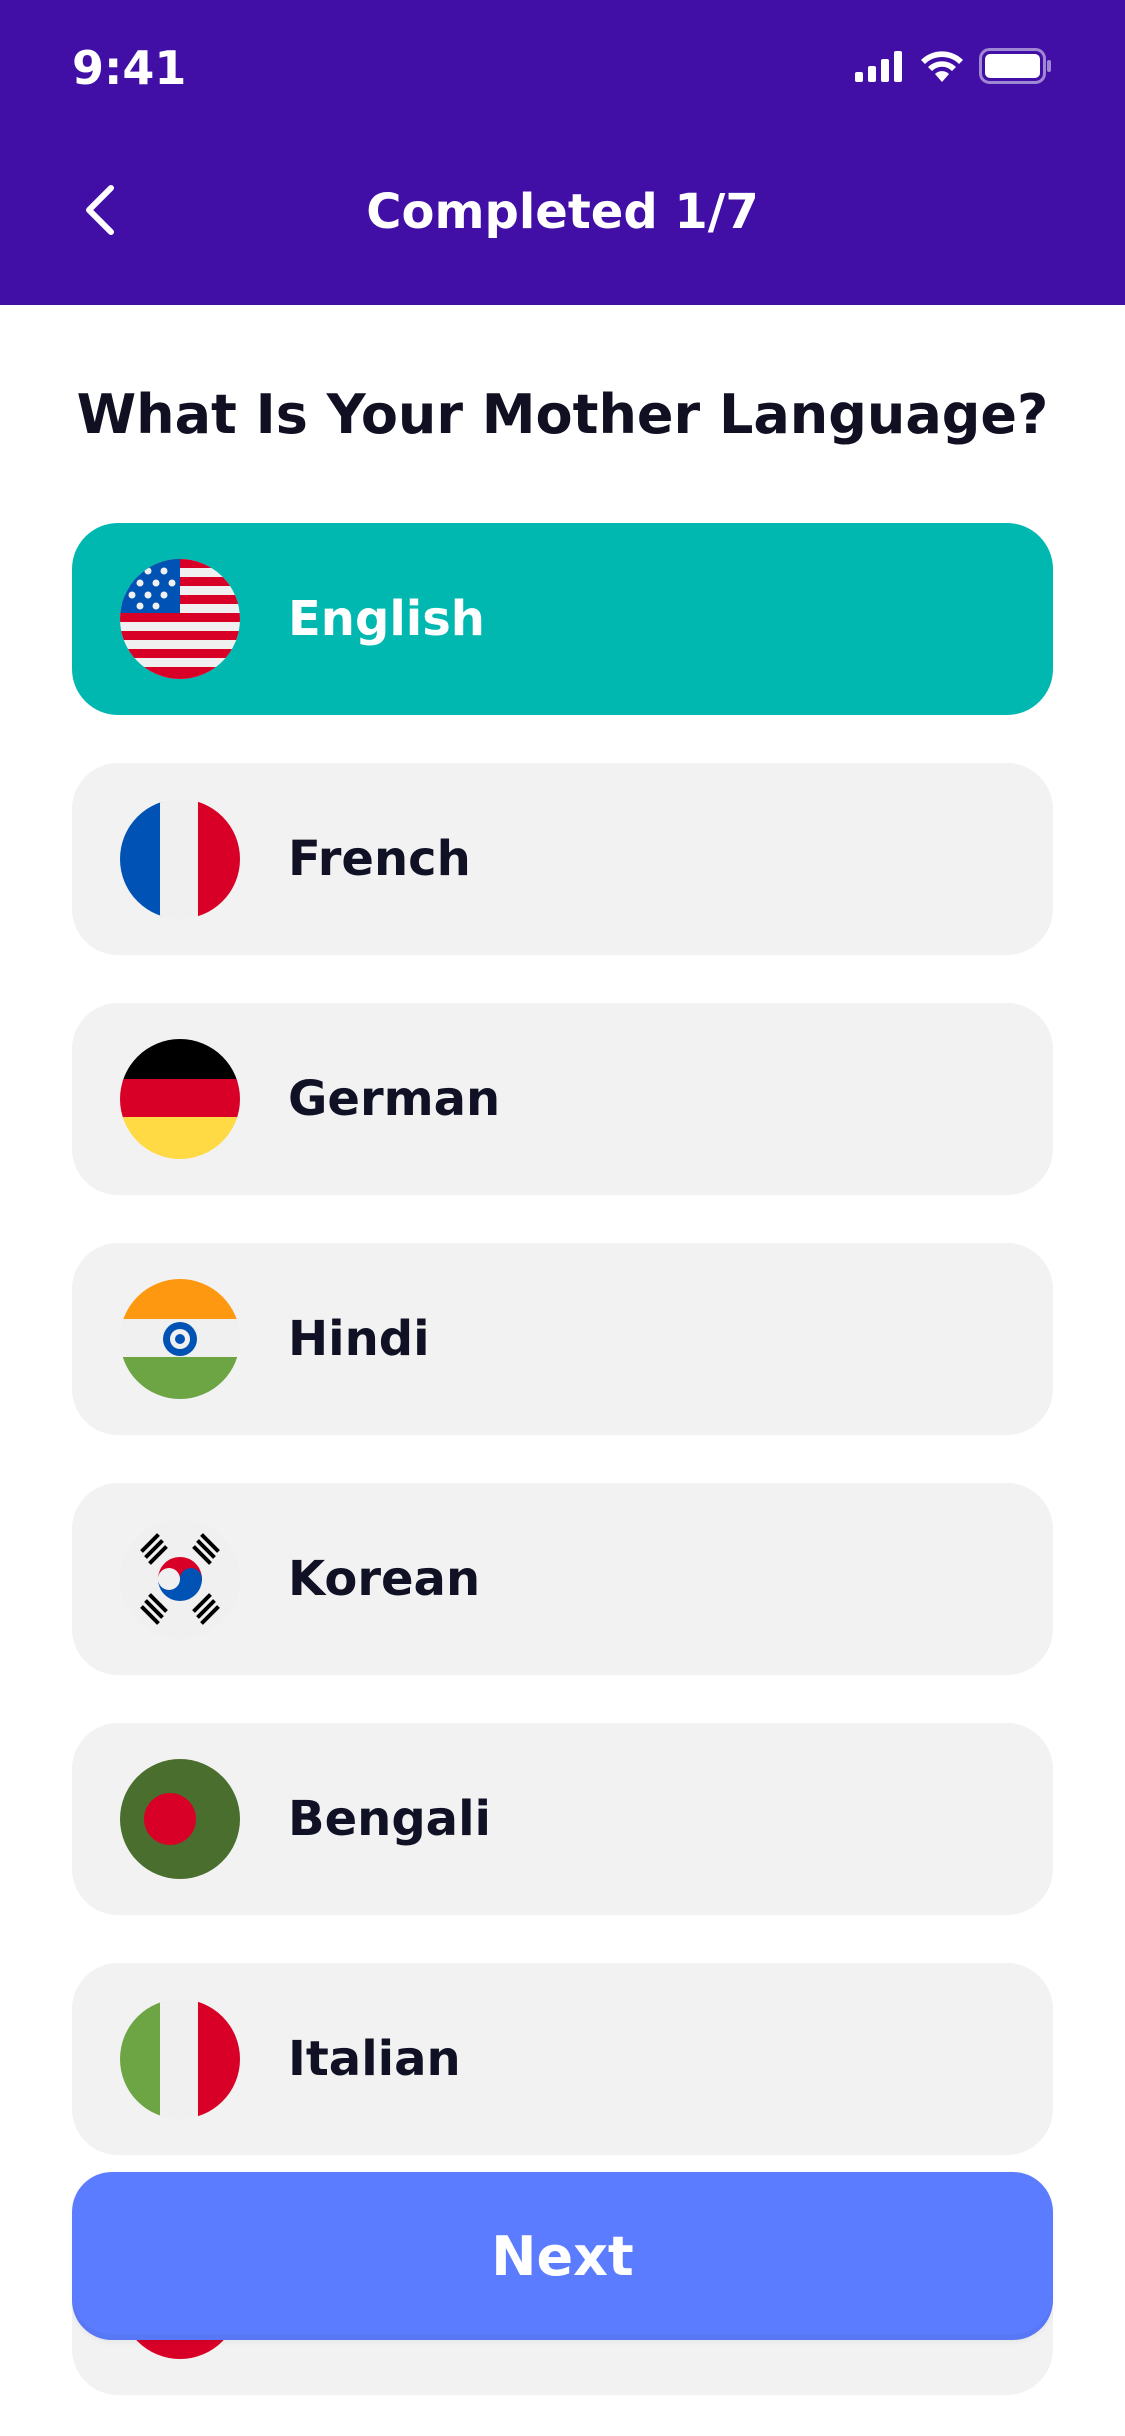 Image resolution: width=1125 pixels, height=2436 pixels. What do you see at coordinates (562, 2256) in the screenshot?
I see `next-button: Next` at bounding box center [562, 2256].